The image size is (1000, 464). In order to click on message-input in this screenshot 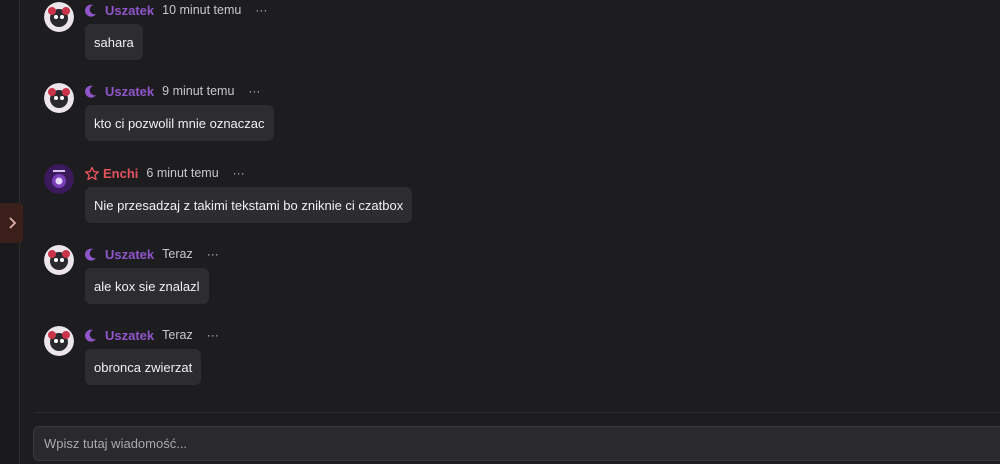, I will do `click(517, 443)`.